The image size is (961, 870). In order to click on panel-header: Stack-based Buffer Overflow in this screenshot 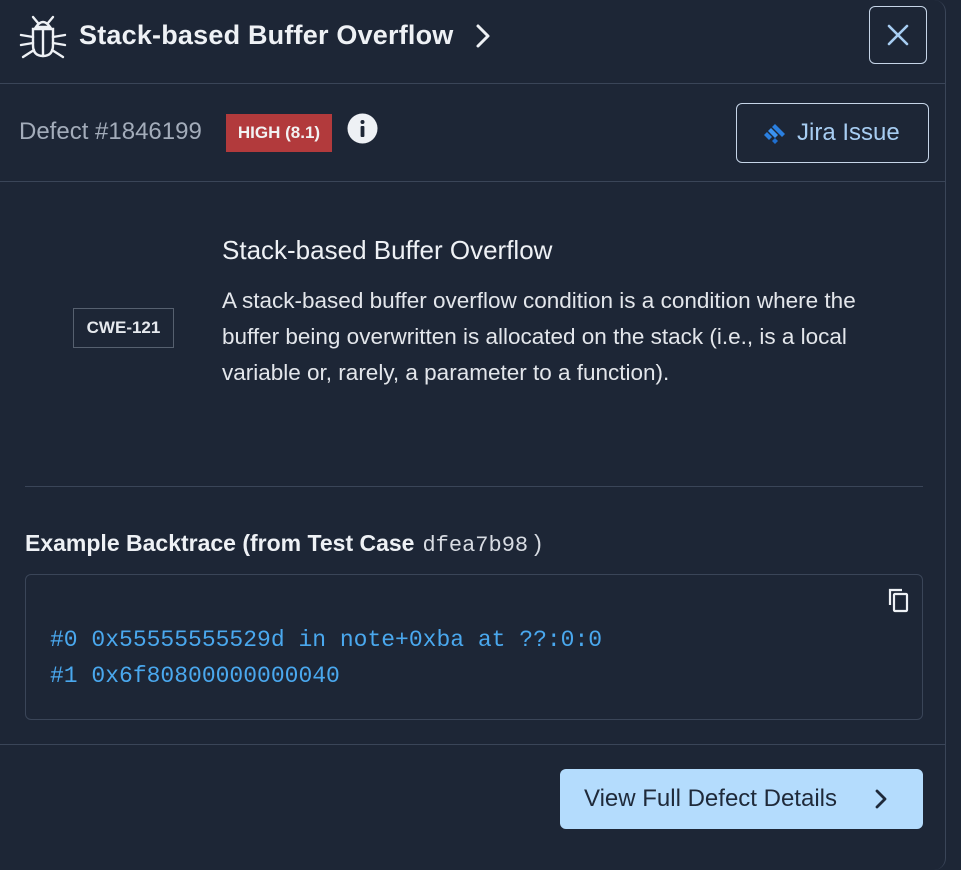, I will do `click(473, 42)`.